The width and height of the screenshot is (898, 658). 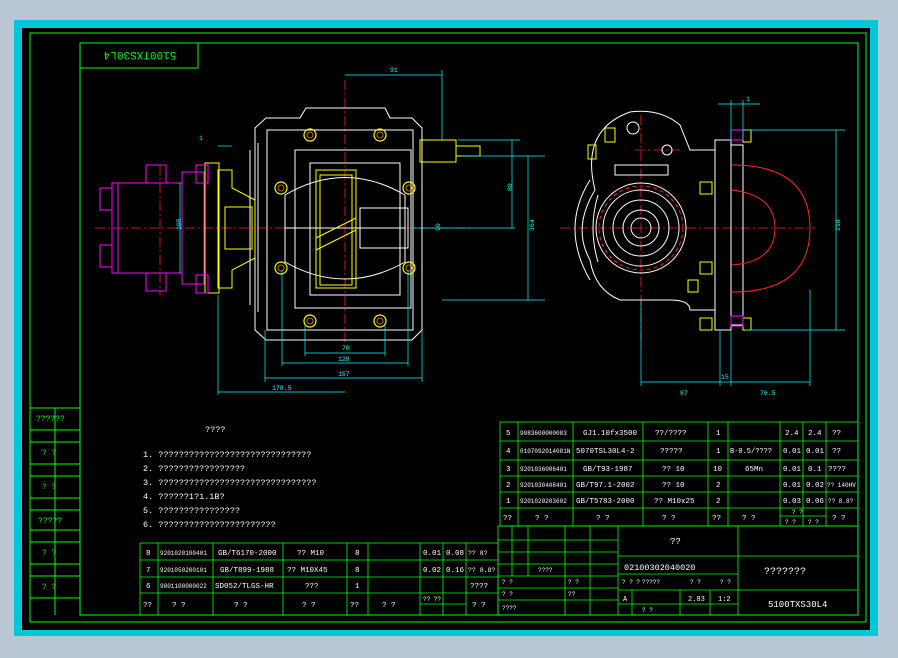 What do you see at coordinates (148, 571) in the screenshot?
I see `table-cell-text: 7` at bounding box center [148, 571].